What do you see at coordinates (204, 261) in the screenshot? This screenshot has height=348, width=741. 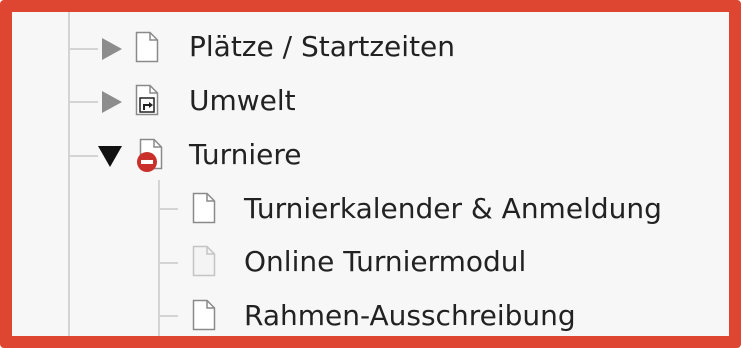 I see `page-disabled-icon` at bounding box center [204, 261].